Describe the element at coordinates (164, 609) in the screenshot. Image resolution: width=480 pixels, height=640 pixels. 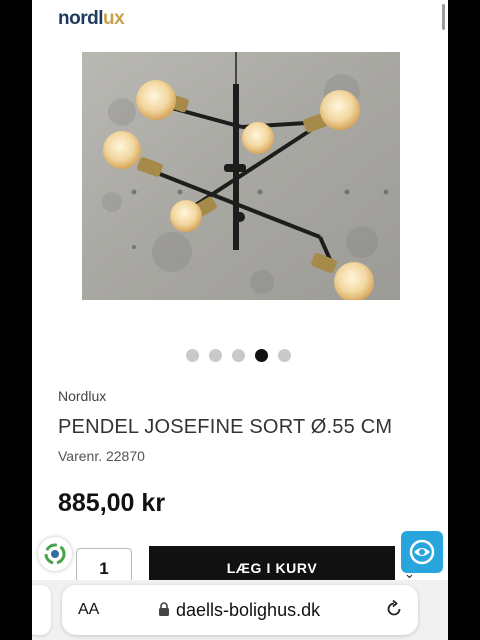
I see `lock-icon` at that location.